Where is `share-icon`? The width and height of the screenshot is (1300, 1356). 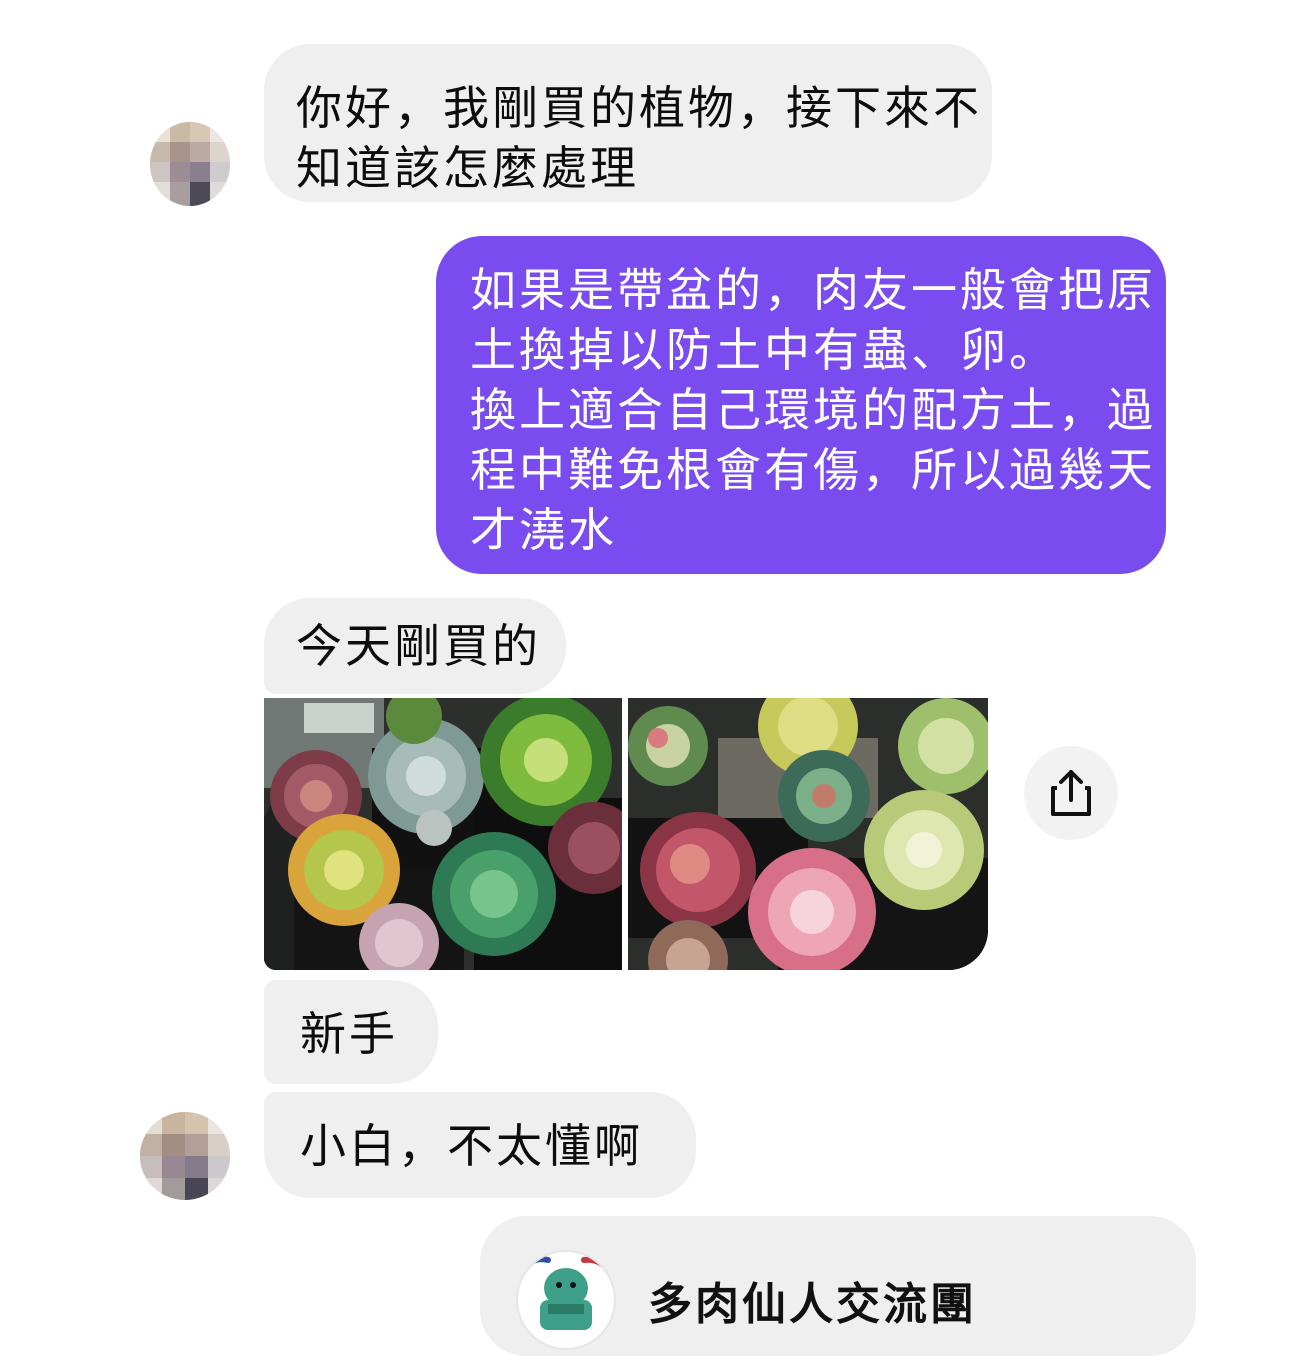 share-icon is located at coordinates (1071, 793).